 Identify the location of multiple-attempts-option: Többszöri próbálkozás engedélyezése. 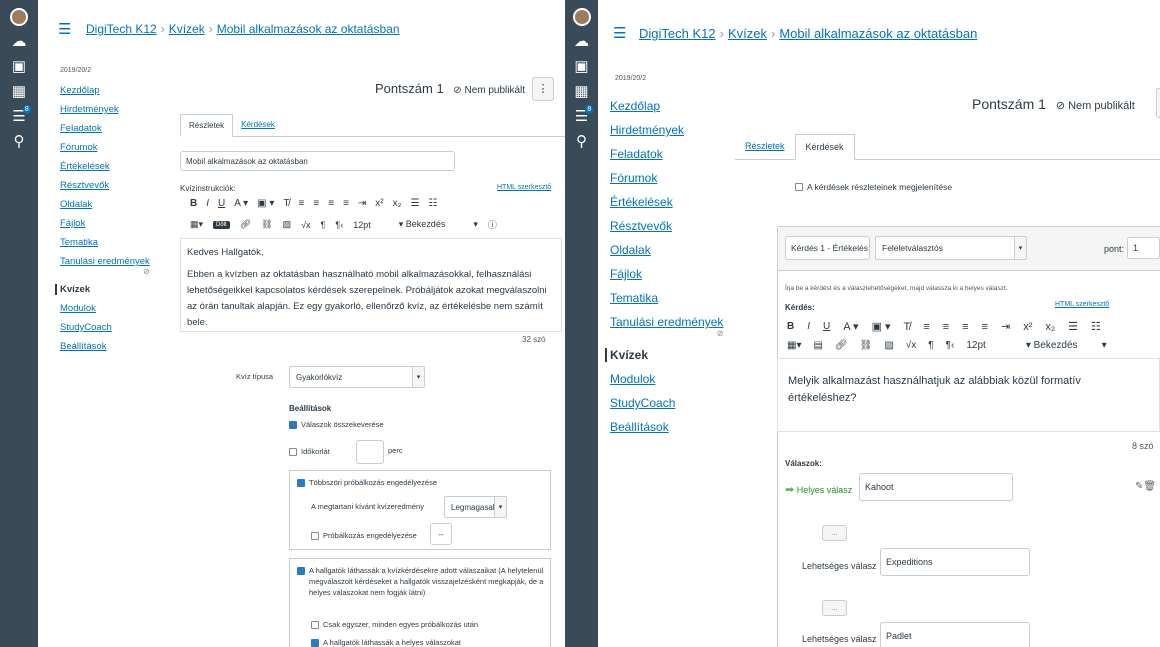
(367, 482).